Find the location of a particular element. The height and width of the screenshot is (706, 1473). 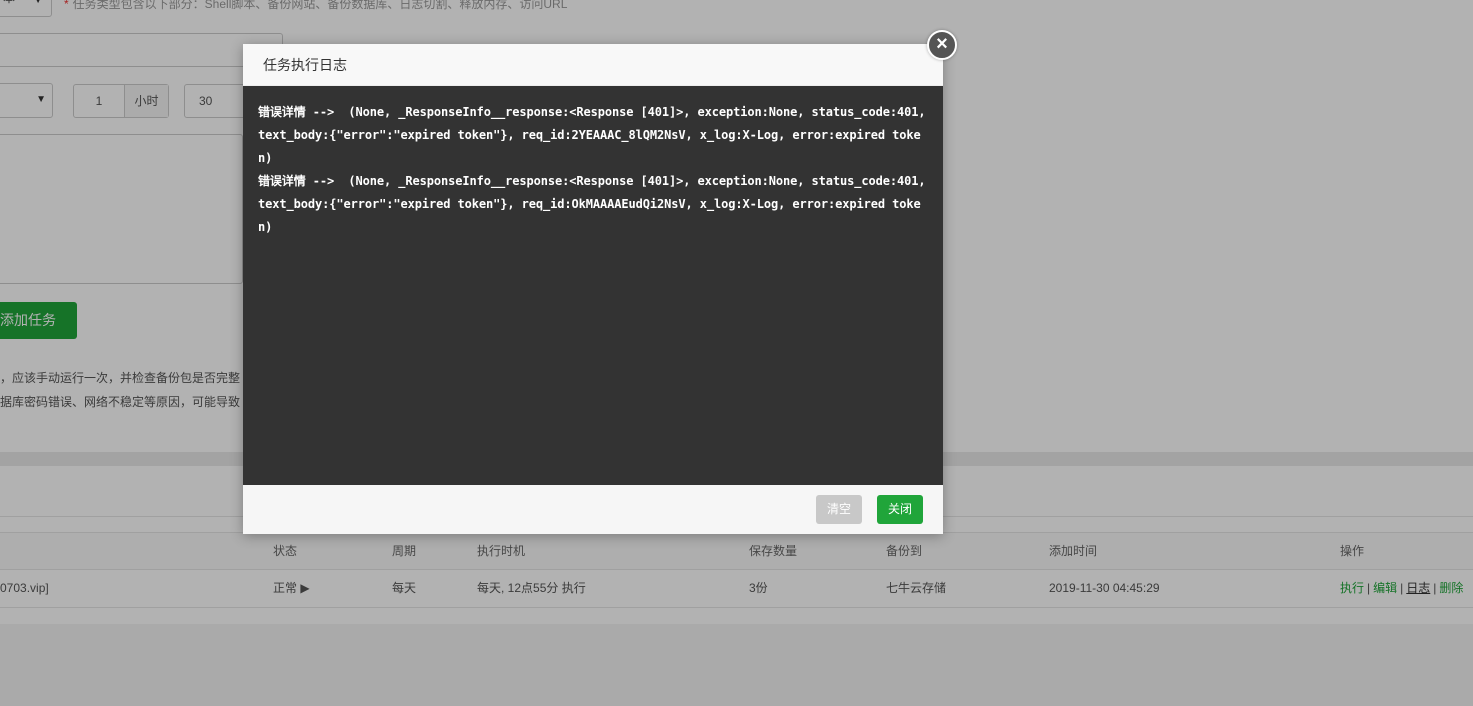

modal-title: 任务执行日志 is located at coordinates (305, 65).